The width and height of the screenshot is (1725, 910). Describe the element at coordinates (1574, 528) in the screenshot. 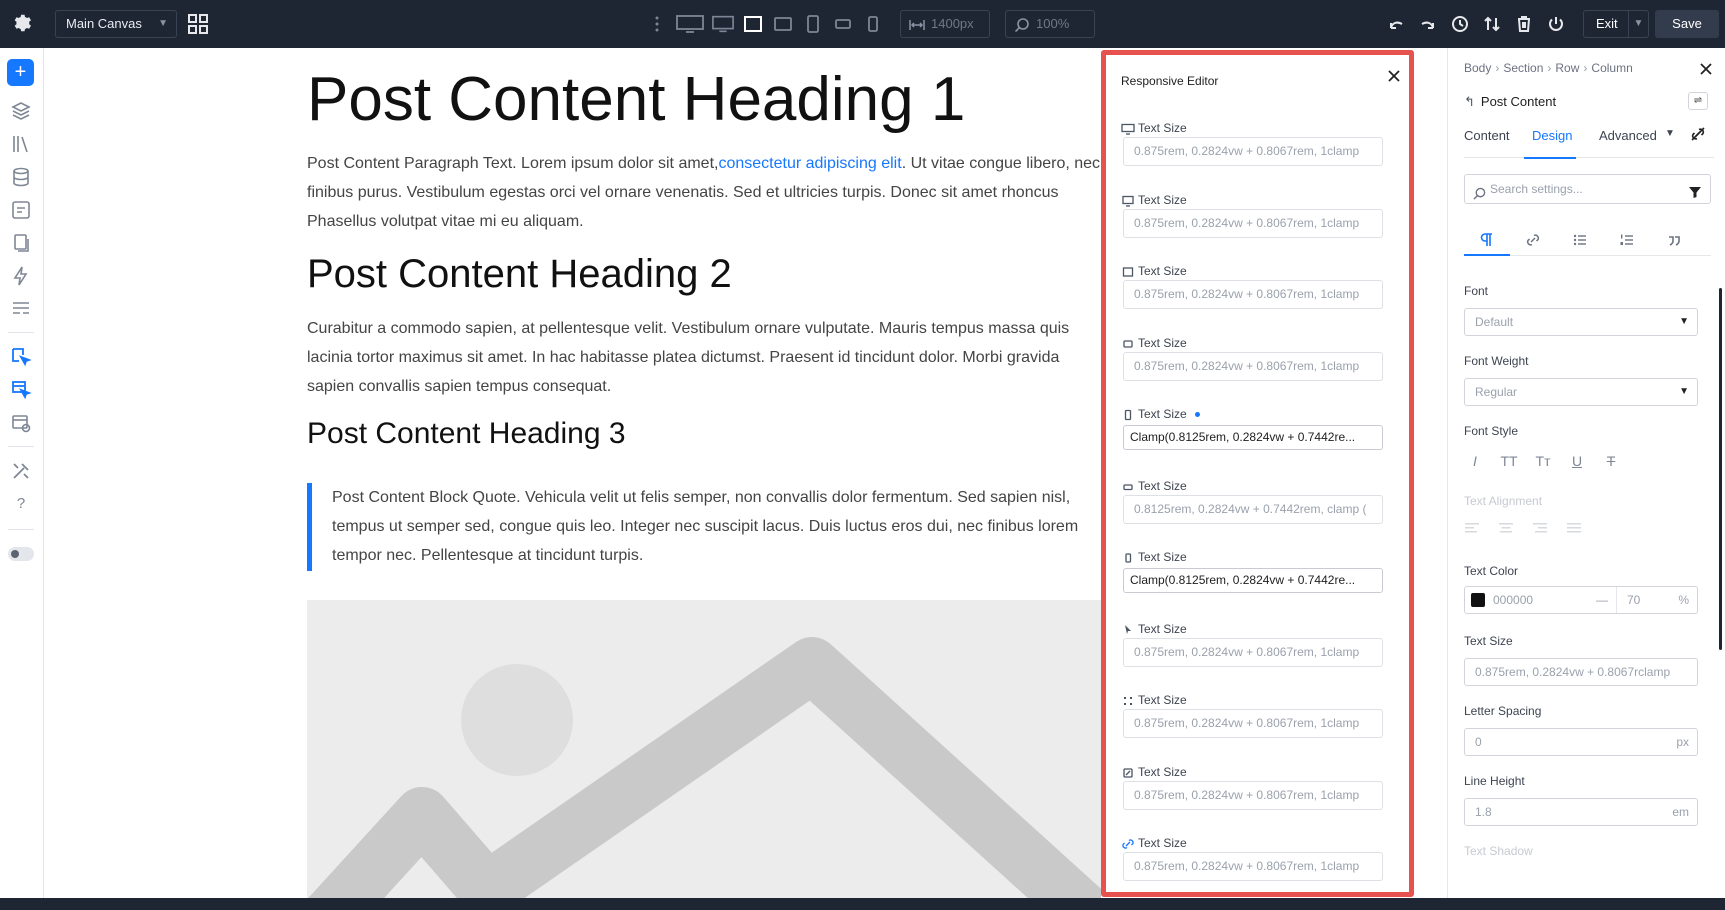

I see `align-justify-icon` at that location.